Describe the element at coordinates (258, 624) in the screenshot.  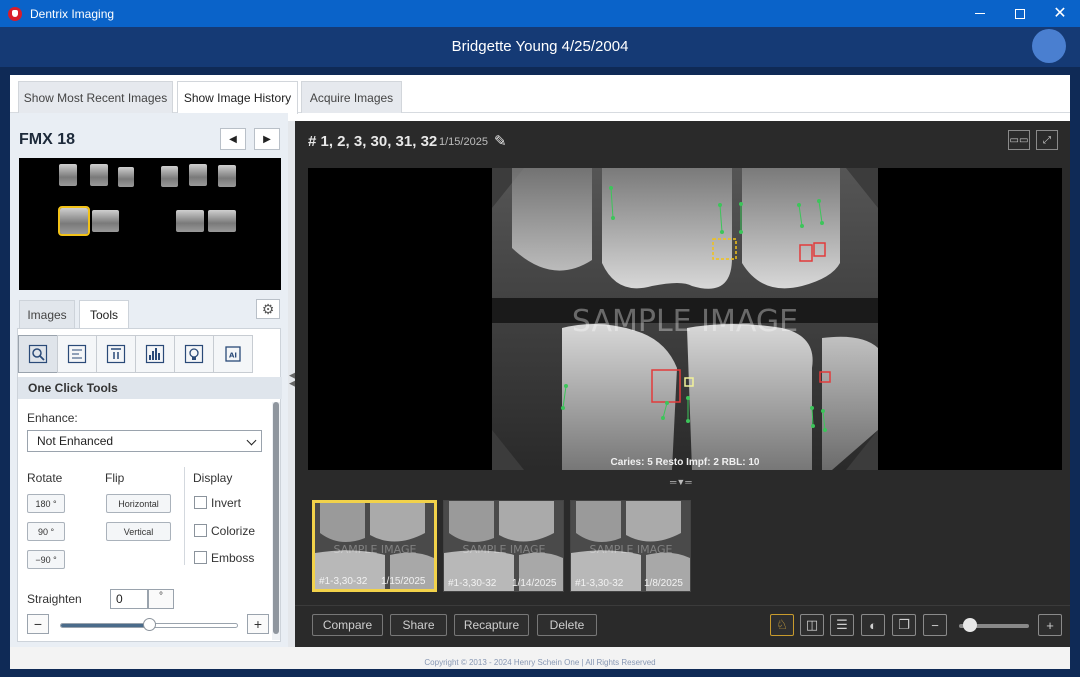
I see `straighten-increase-button: +` at that location.